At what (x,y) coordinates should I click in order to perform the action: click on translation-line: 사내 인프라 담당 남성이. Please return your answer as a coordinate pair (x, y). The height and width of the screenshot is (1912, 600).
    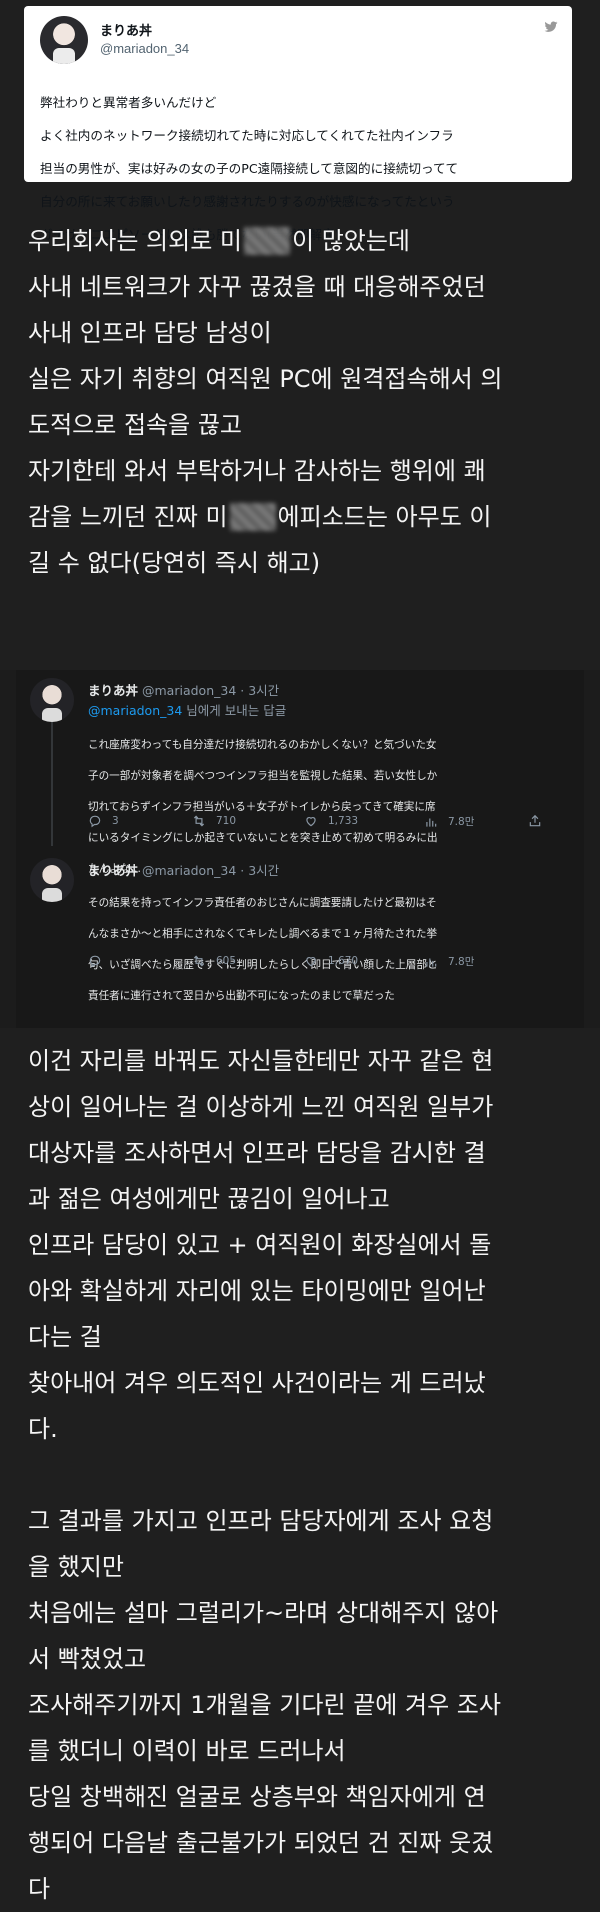
    Looking at the image, I should click on (150, 333).